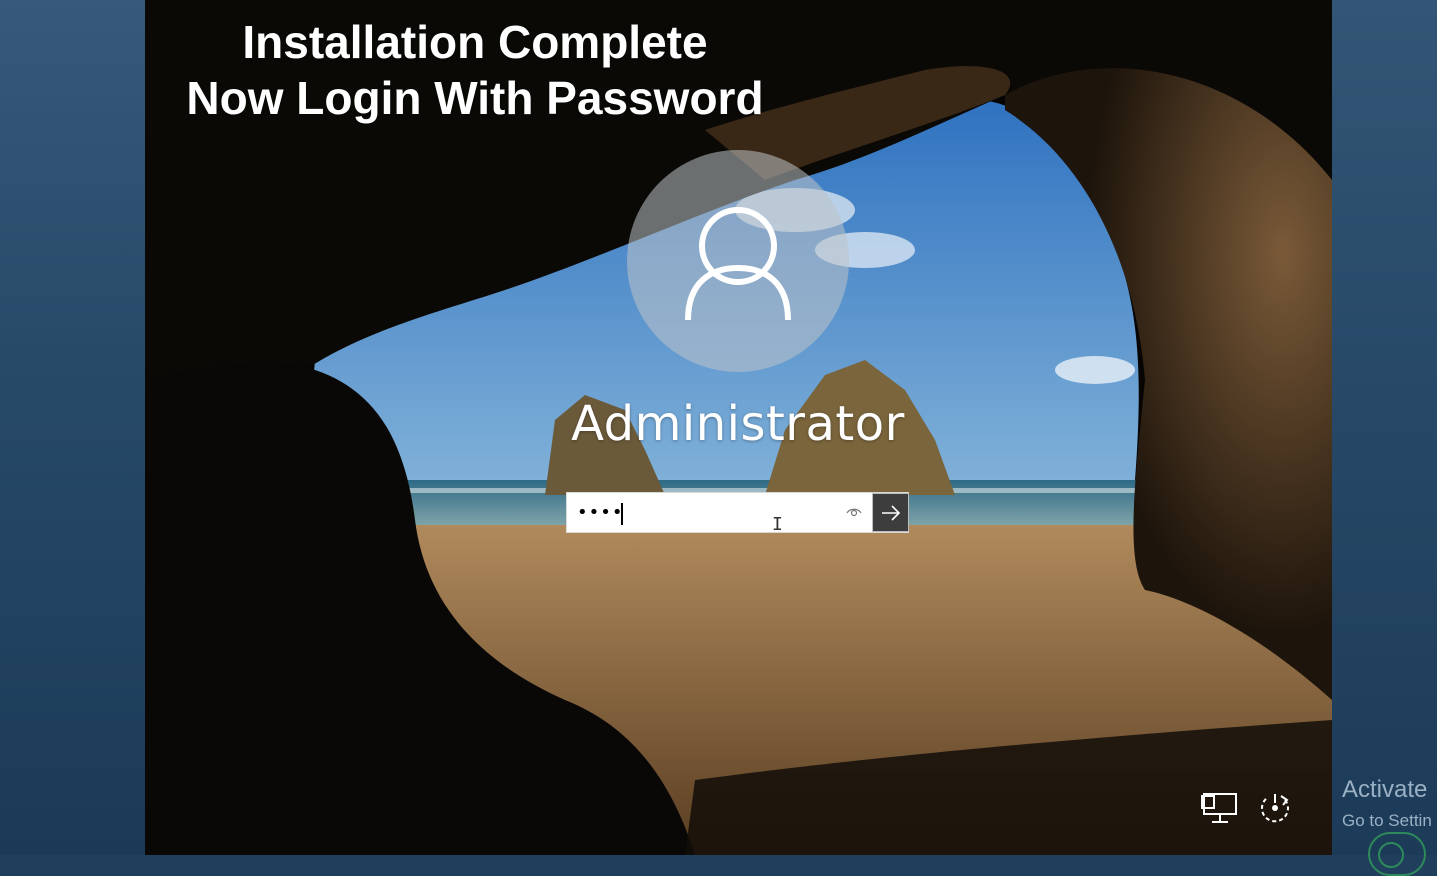 The height and width of the screenshot is (876, 1437). What do you see at coordinates (1384, 427) in the screenshot?
I see `right-border-panel` at bounding box center [1384, 427].